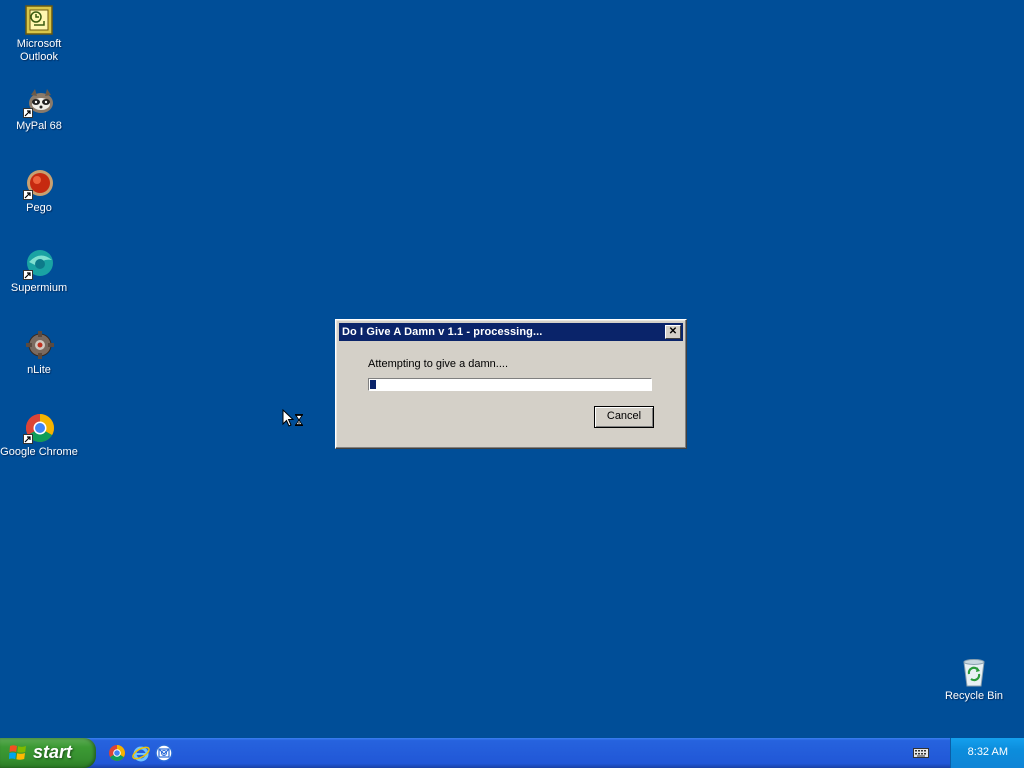 The width and height of the screenshot is (1024, 768). I want to click on desktop-icon-supermium: Supermium, so click(39, 271).